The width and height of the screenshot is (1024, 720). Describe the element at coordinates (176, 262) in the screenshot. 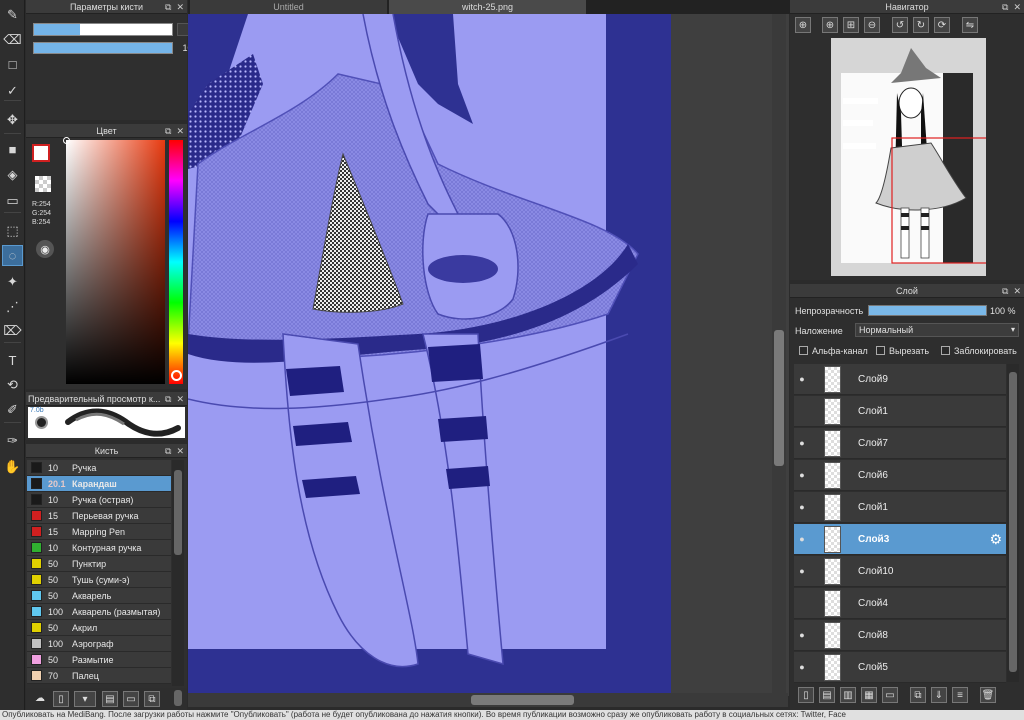

I see `hue-slider` at that location.